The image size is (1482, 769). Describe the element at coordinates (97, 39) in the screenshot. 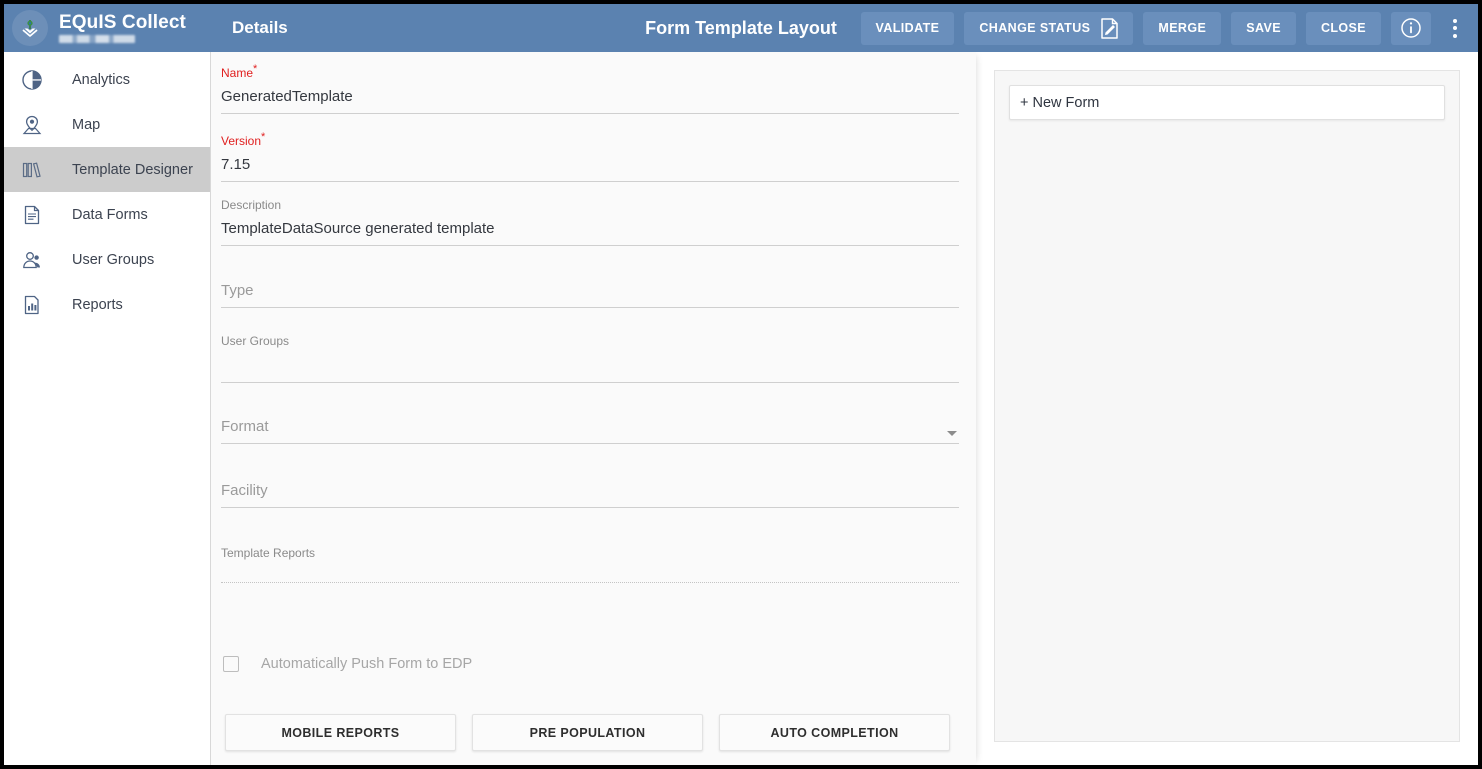

I see `brand-subtitle-redacted` at that location.